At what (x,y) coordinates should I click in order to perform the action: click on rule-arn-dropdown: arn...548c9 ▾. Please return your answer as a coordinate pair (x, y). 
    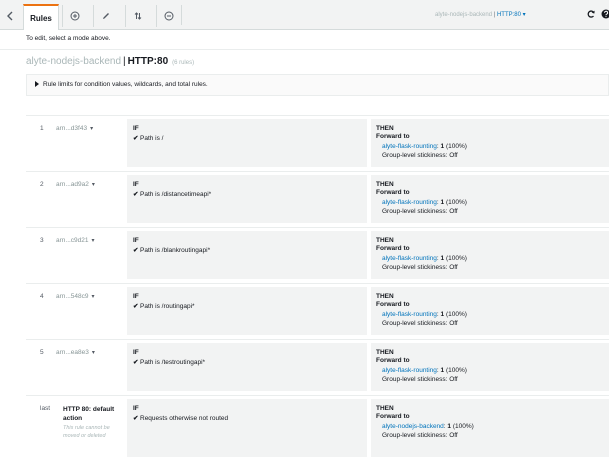
    Looking at the image, I should click on (75, 296).